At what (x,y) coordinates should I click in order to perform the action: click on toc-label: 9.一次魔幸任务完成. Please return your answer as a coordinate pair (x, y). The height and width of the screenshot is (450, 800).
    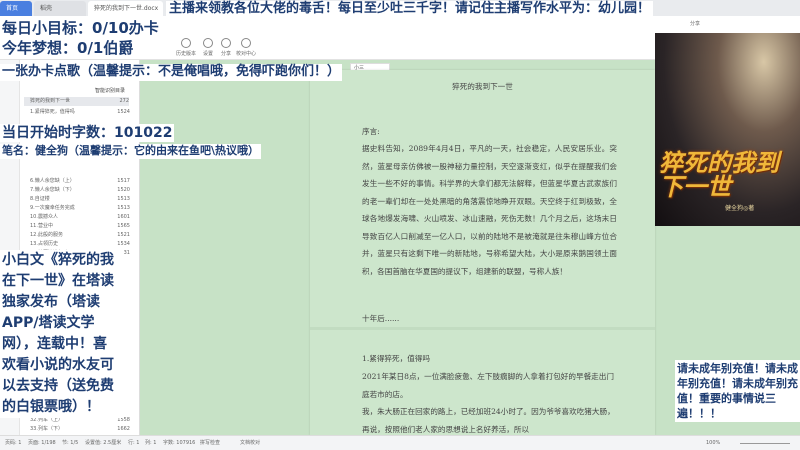
    Looking at the image, I should click on (52, 208).